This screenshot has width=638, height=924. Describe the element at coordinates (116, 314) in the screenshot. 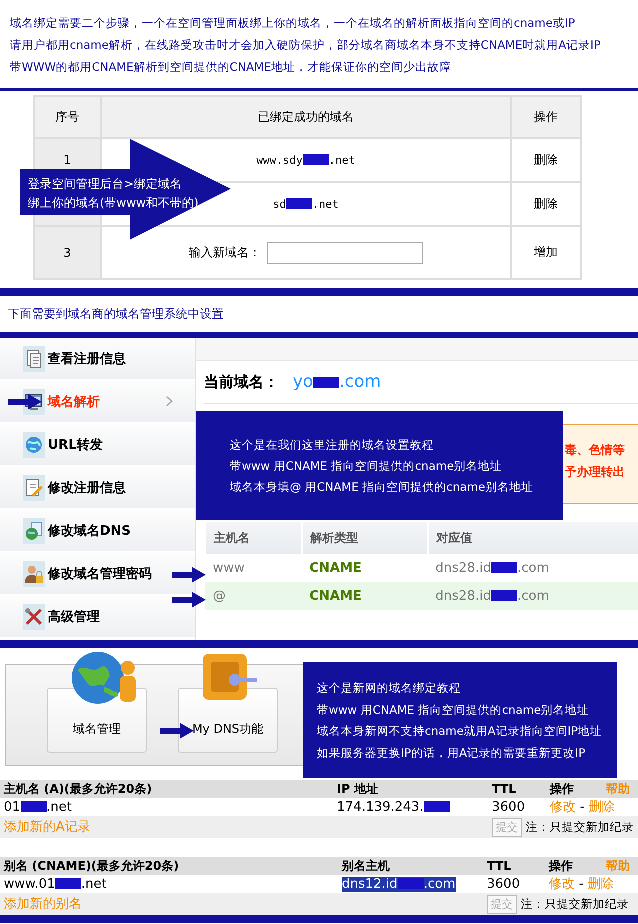

I see `section-note: 下面需要到域名商的域名管理系统中设置` at that location.